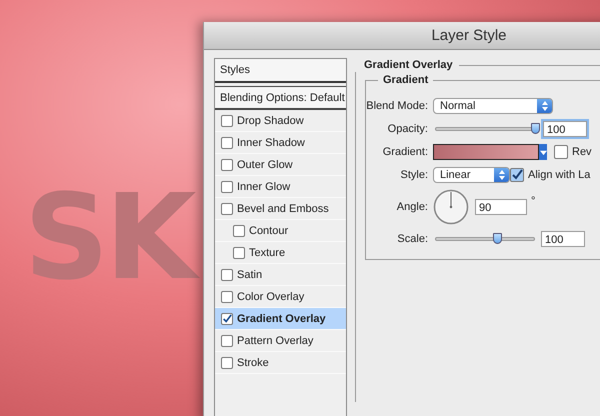 The width and height of the screenshot is (600, 416). Describe the element at coordinates (280, 165) in the screenshot. I see `style-item: Outer Glow` at that location.